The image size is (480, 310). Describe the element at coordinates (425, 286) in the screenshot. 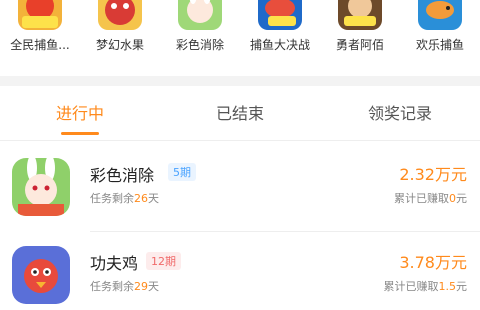

I see `task-earned: 累计已赚取1.5元` at that location.